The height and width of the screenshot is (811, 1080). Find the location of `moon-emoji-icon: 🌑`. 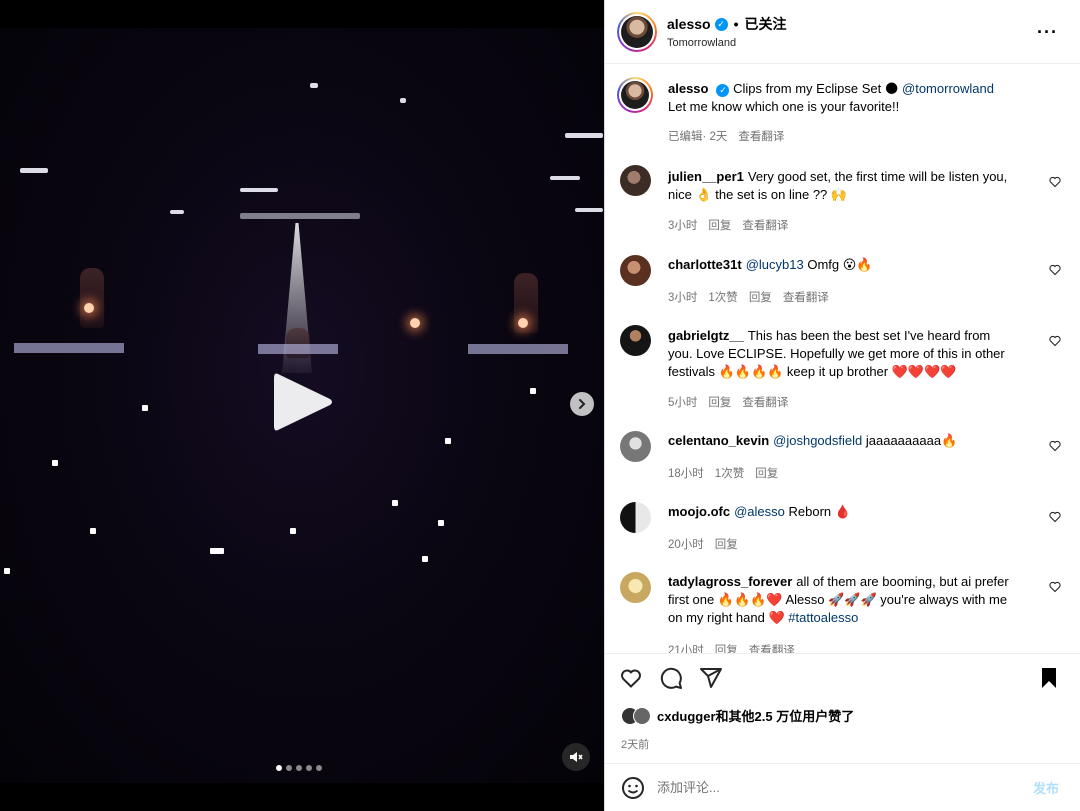

moon-emoji-icon: 🌑 is located at coordinates (891, 88).